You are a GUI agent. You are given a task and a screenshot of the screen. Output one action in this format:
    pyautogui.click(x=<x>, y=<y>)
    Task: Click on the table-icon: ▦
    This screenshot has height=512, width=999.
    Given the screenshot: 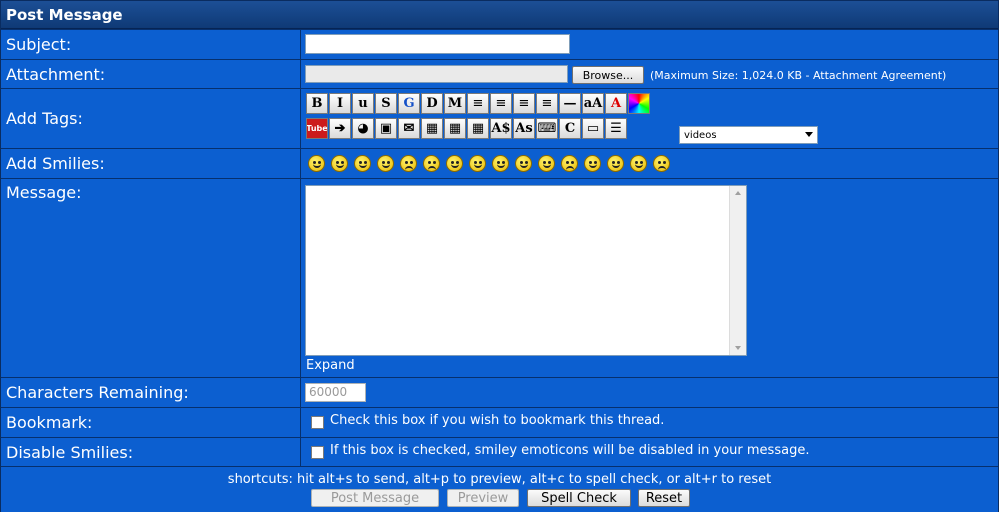 What is the action you would take?
    pyautogui.click(x=432, y=128)
    